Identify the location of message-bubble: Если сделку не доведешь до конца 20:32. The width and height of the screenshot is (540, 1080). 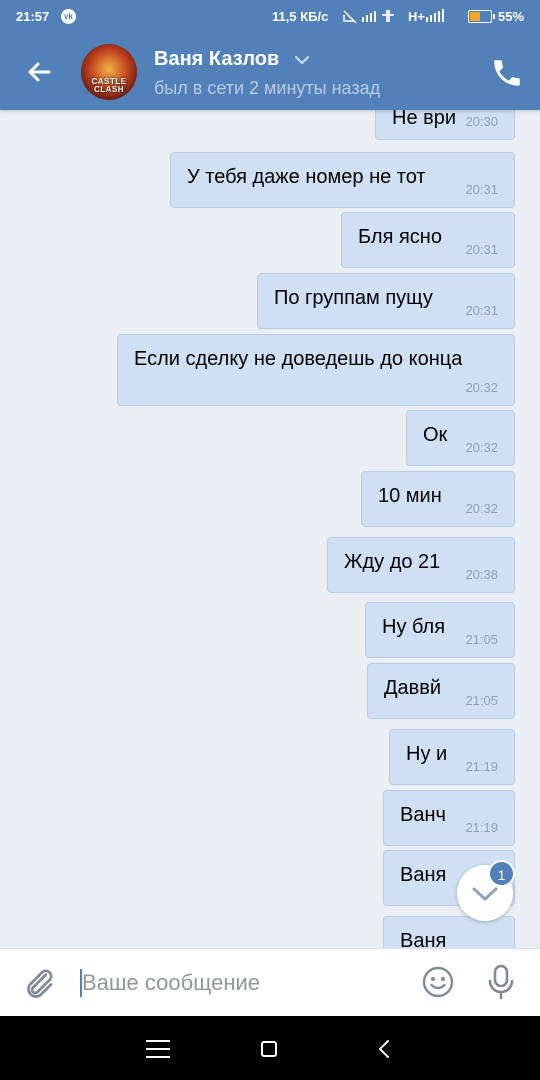
(316, 370).